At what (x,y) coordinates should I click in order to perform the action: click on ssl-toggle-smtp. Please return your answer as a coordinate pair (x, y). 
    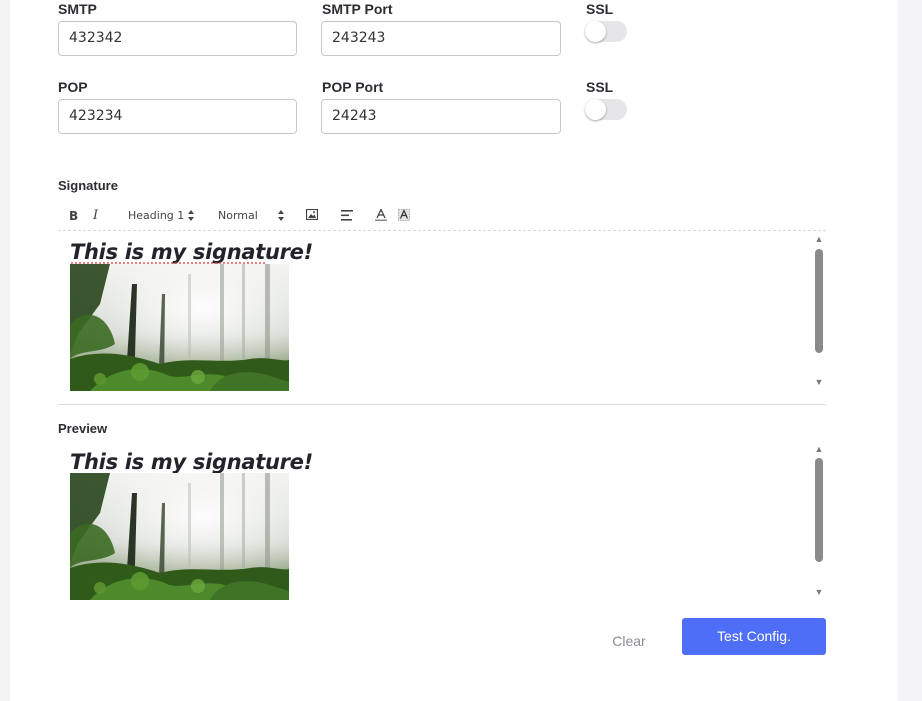
    Looking at the image, I should click on (606, 31).